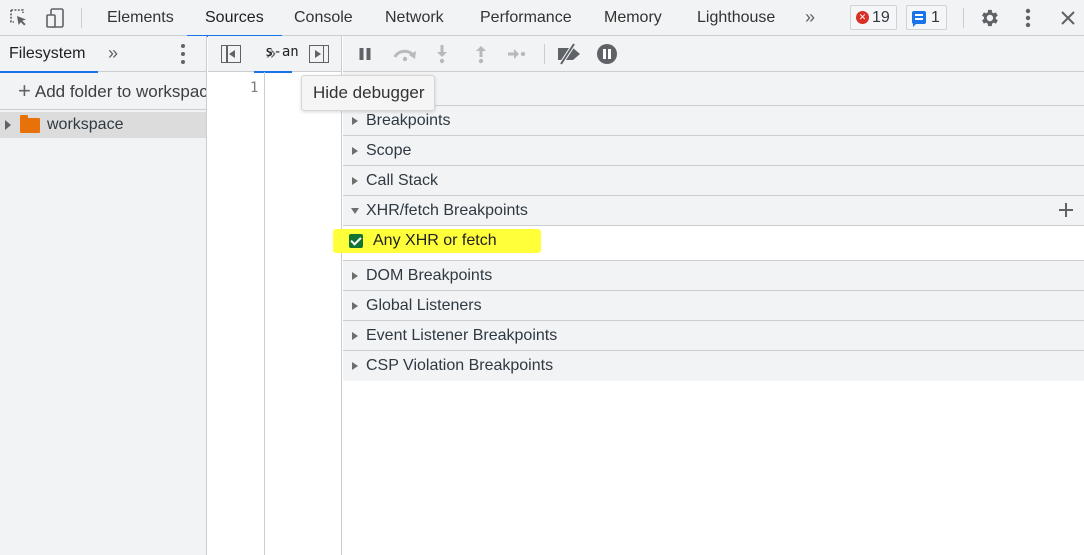  What do you see at coordinates (713, 54) in the screenshot?
I see `debugger-toolbar` at bounding box center [713, 54].